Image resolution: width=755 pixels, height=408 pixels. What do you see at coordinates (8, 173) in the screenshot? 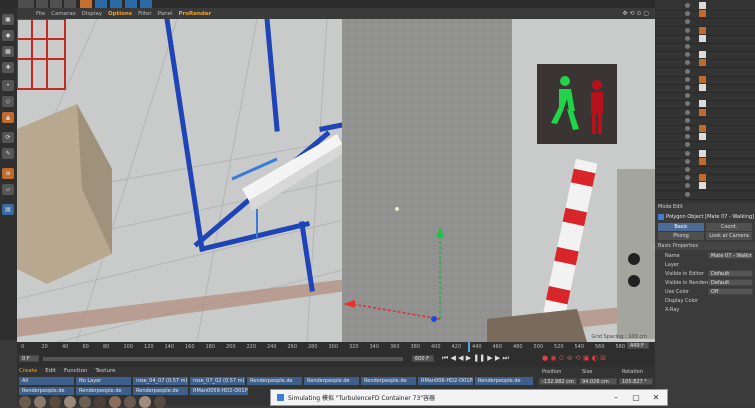
I see `snap-icon: ⊕` at bounding box center [8, 173].